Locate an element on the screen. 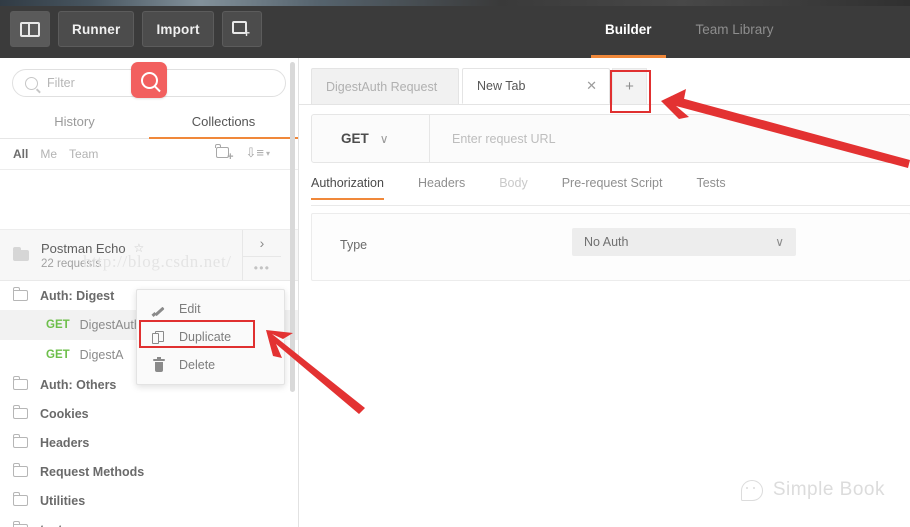 The height and width of the screenshot is (527, 910). scope-all: All is located at coordinates (20, 154).